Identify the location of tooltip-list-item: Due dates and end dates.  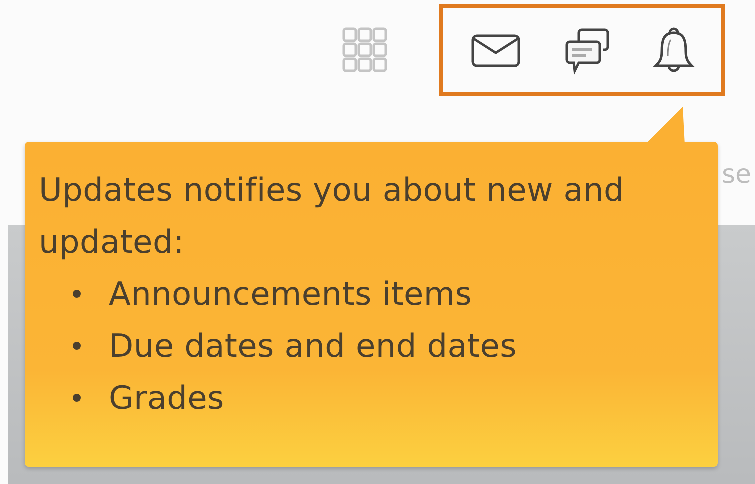
(313, 346).